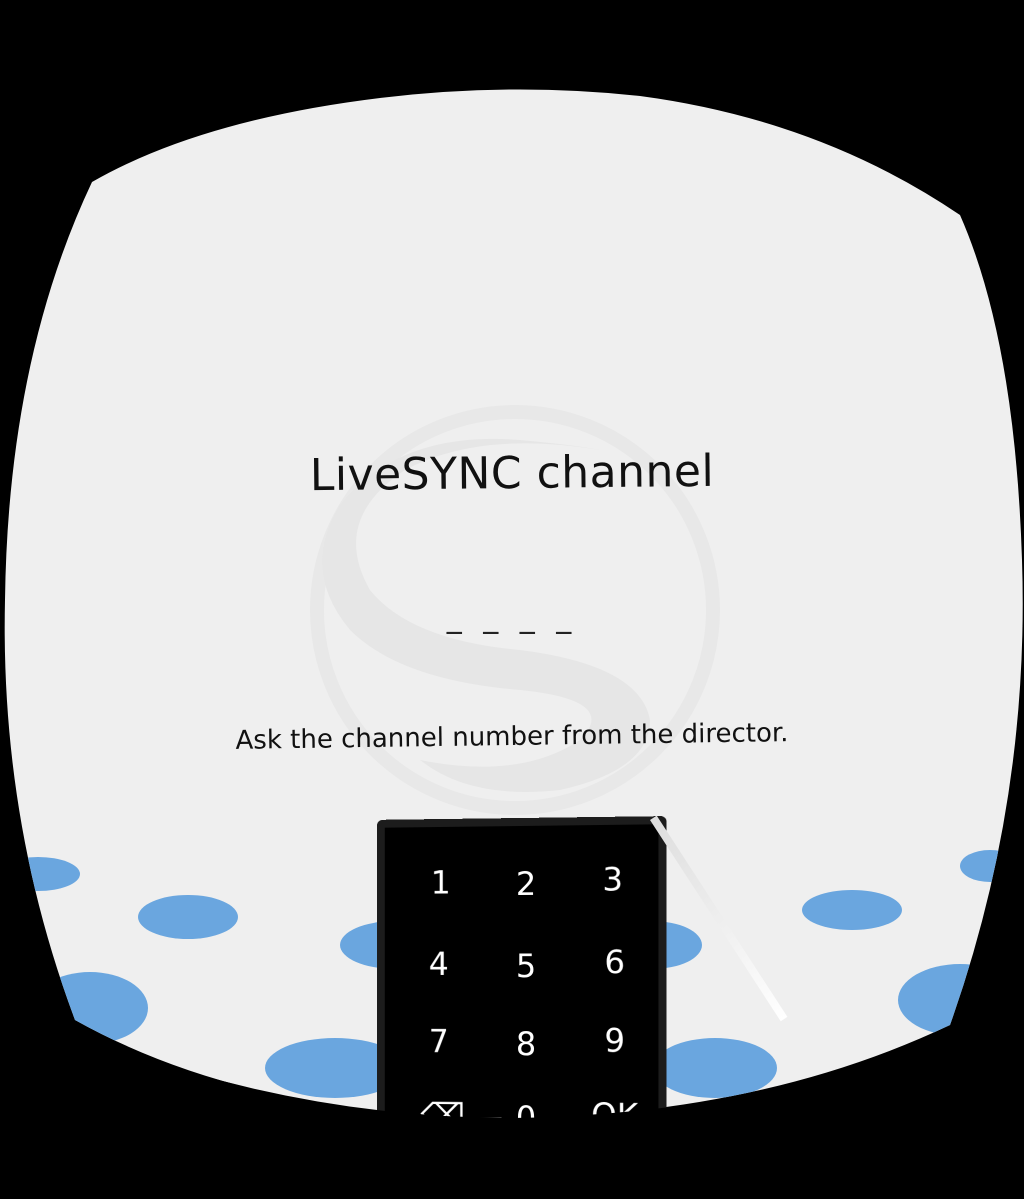 This screenshot has width=1024, height=1199. What do you see at coordinates (614, 962) in the screenshot?
I see `key-6: 6` at bounding box center [614, 962].